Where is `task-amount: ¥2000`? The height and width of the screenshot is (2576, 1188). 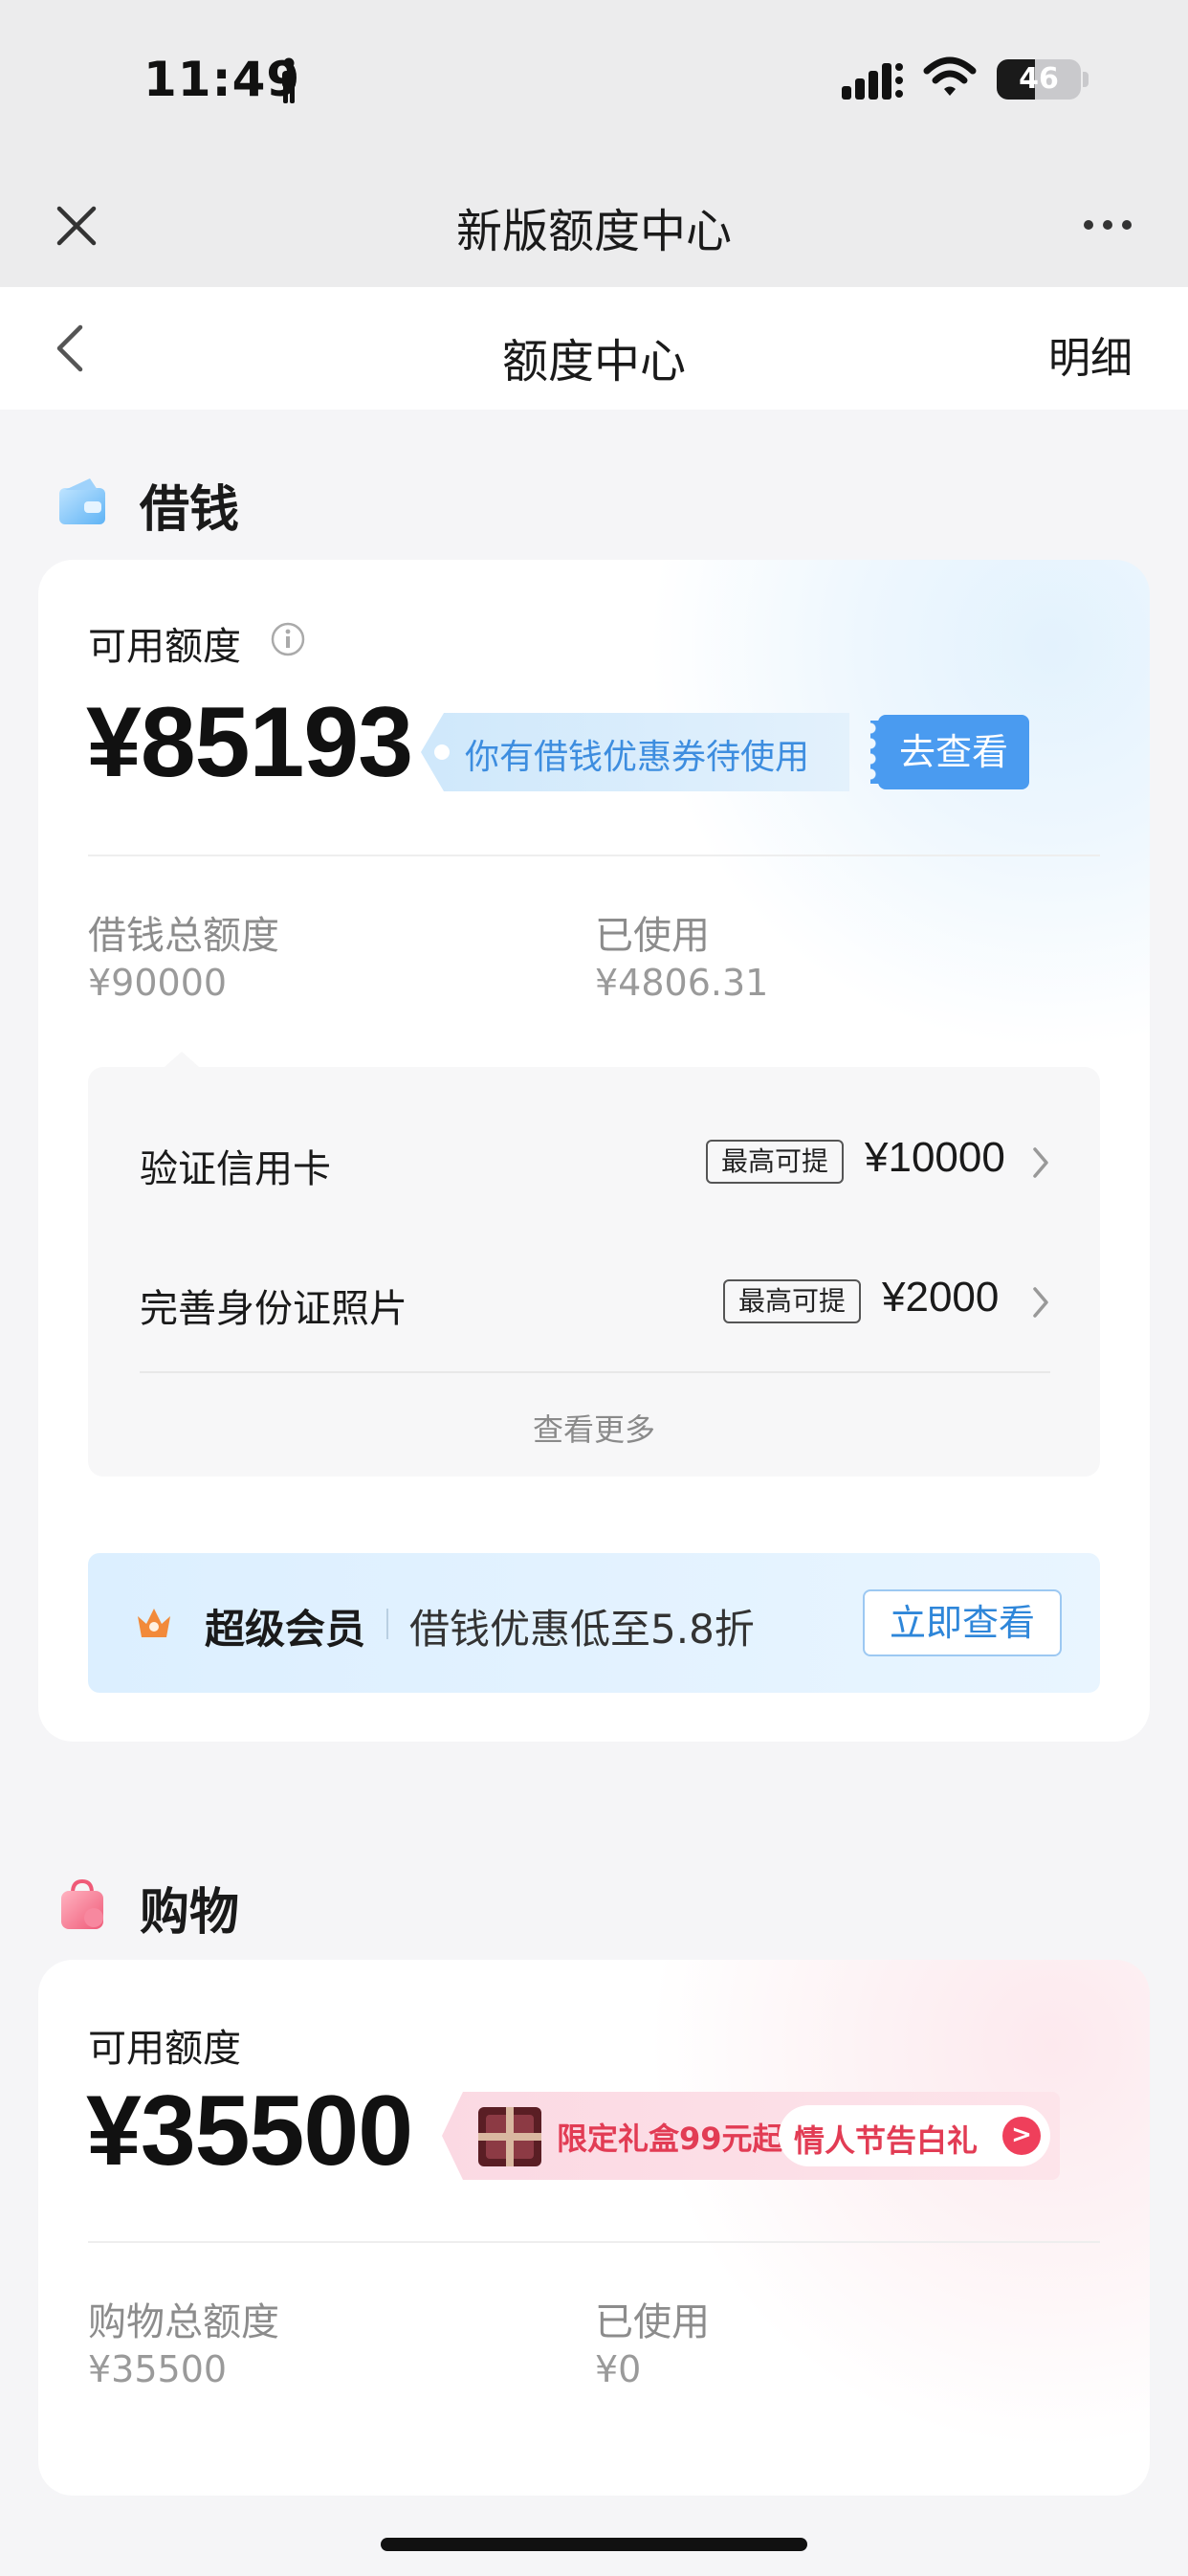 task-amount: ¥2000 is located at coordinates (941, 1297).